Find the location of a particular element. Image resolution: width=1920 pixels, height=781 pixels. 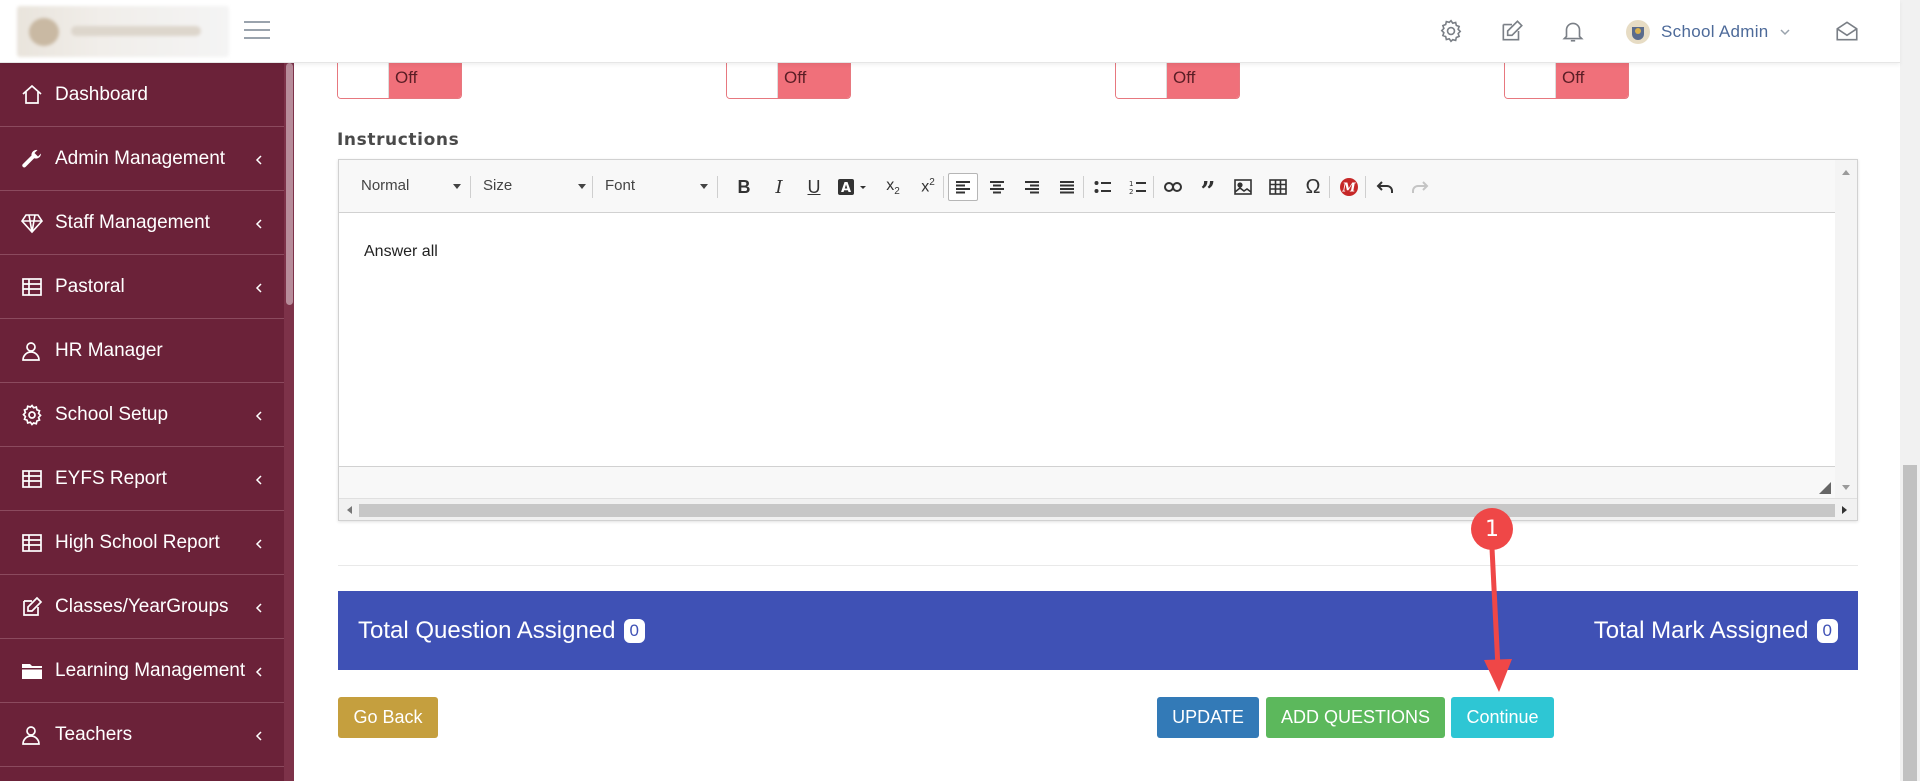

format-label: Normal is located at coordinates (385, 185).